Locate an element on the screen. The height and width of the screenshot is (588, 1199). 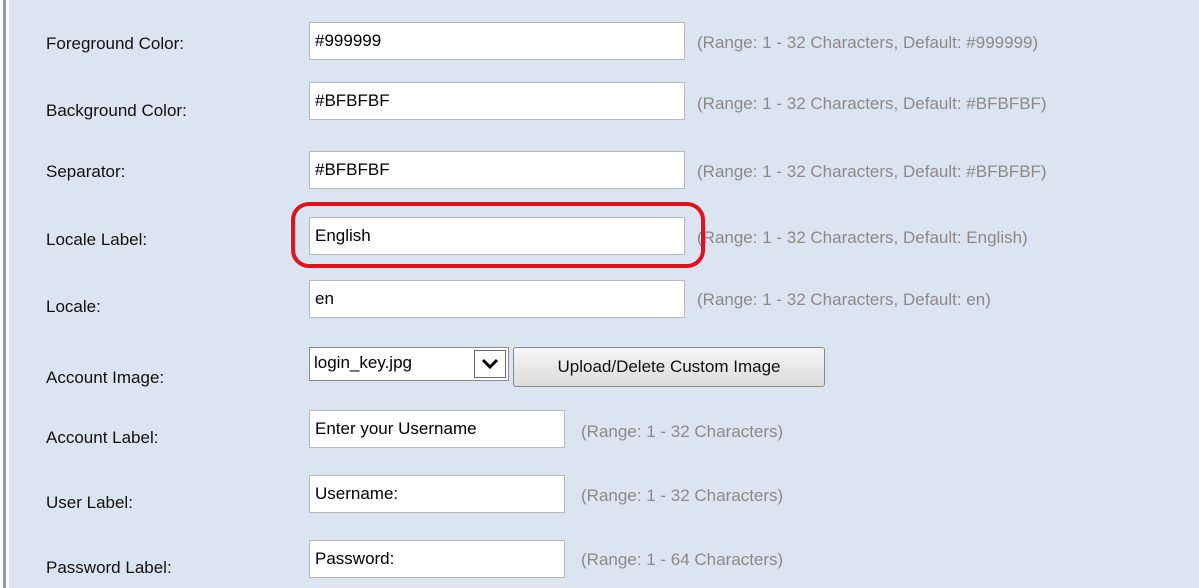
locale-input: en is located at coordinates (497, 299).